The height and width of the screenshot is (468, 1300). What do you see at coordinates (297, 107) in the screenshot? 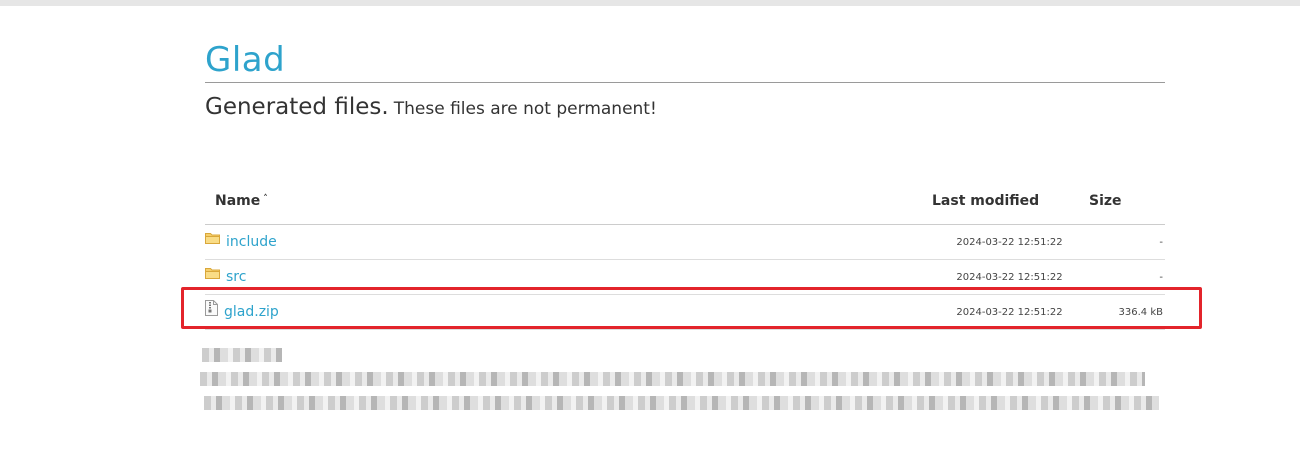
I see `subtitle-main: Generated files.` at bounding box center [297, 107].